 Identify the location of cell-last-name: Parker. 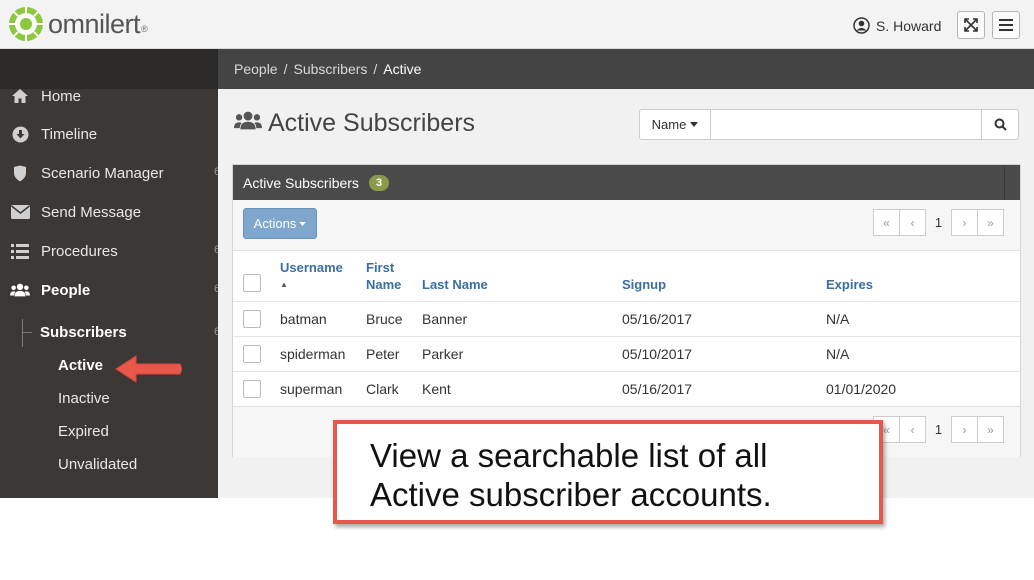
(443, 354).